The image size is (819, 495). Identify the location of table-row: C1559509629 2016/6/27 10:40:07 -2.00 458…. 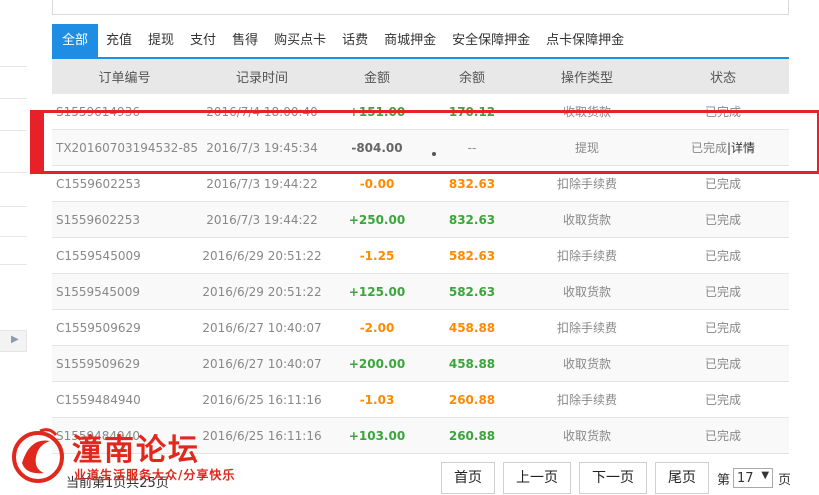
(420, 328).